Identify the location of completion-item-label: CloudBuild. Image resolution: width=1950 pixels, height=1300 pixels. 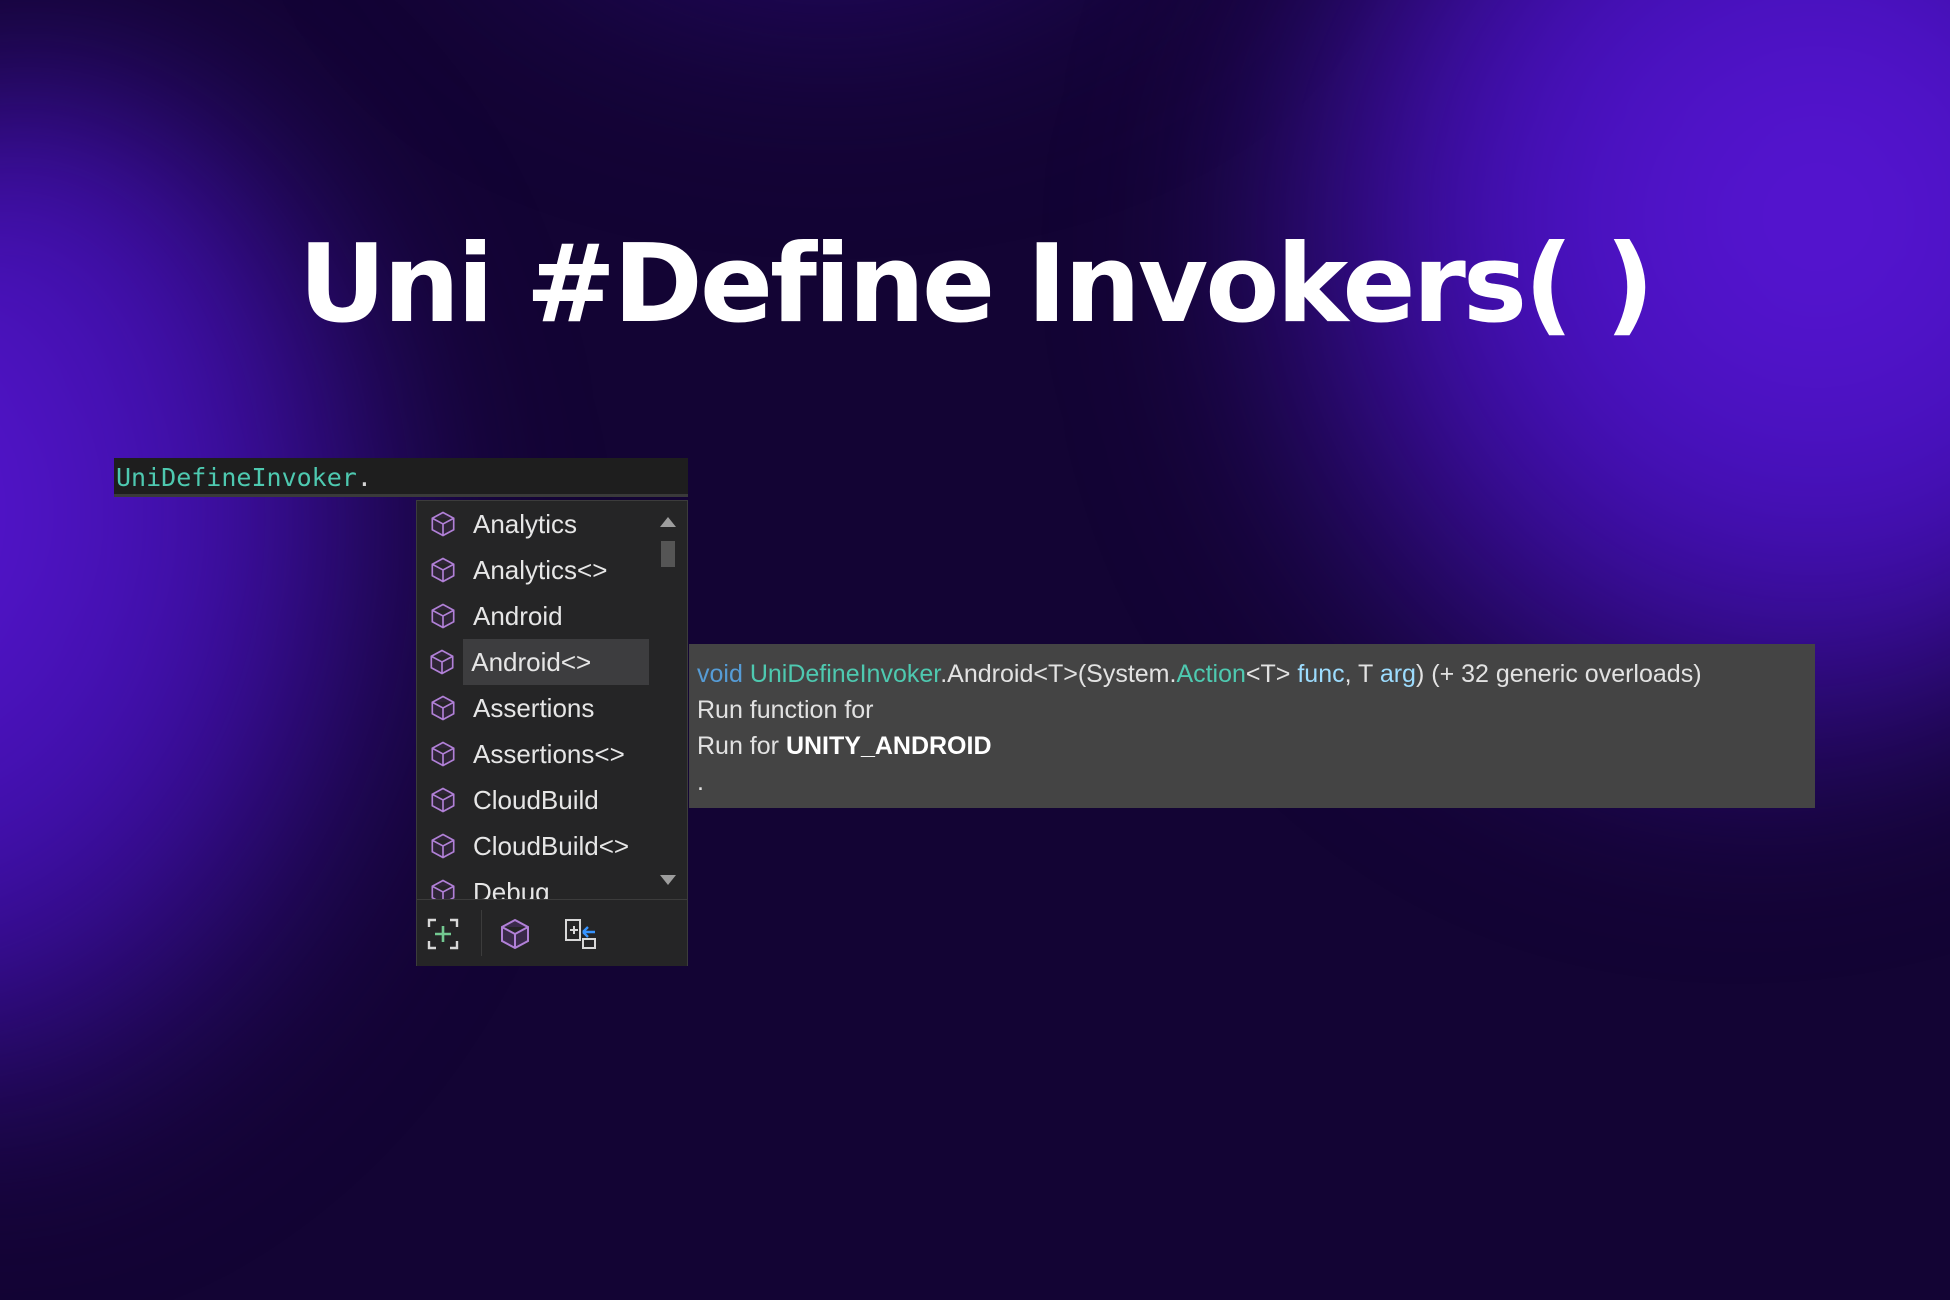
(536, 799).